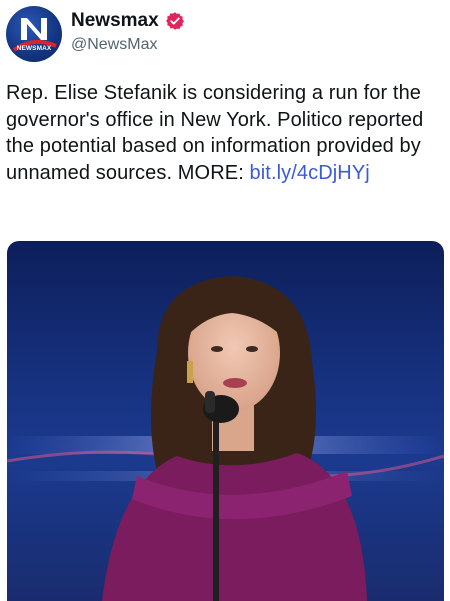 The width and height of the screenshot is (450, 601). I want to click on tweet-header: NEWSMAX Newsmax @NewsMax, so click(225, 34).